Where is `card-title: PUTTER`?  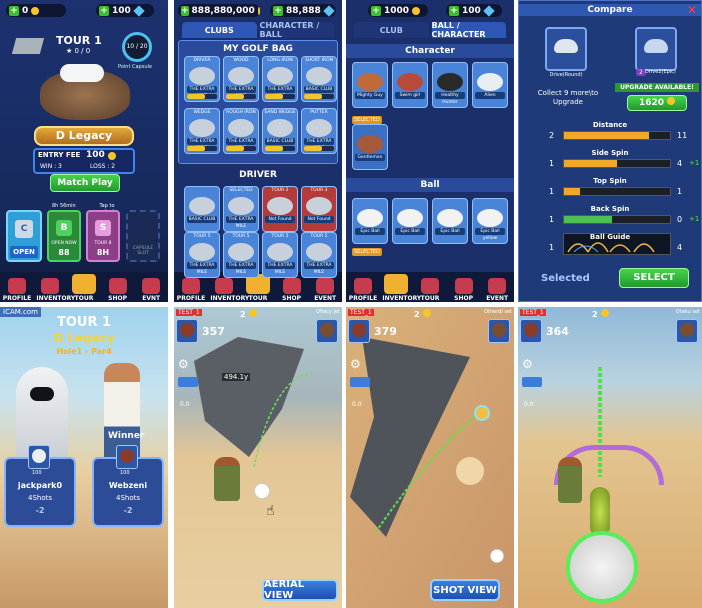
card-title: PUTTER is located at coordinates (319, 112).